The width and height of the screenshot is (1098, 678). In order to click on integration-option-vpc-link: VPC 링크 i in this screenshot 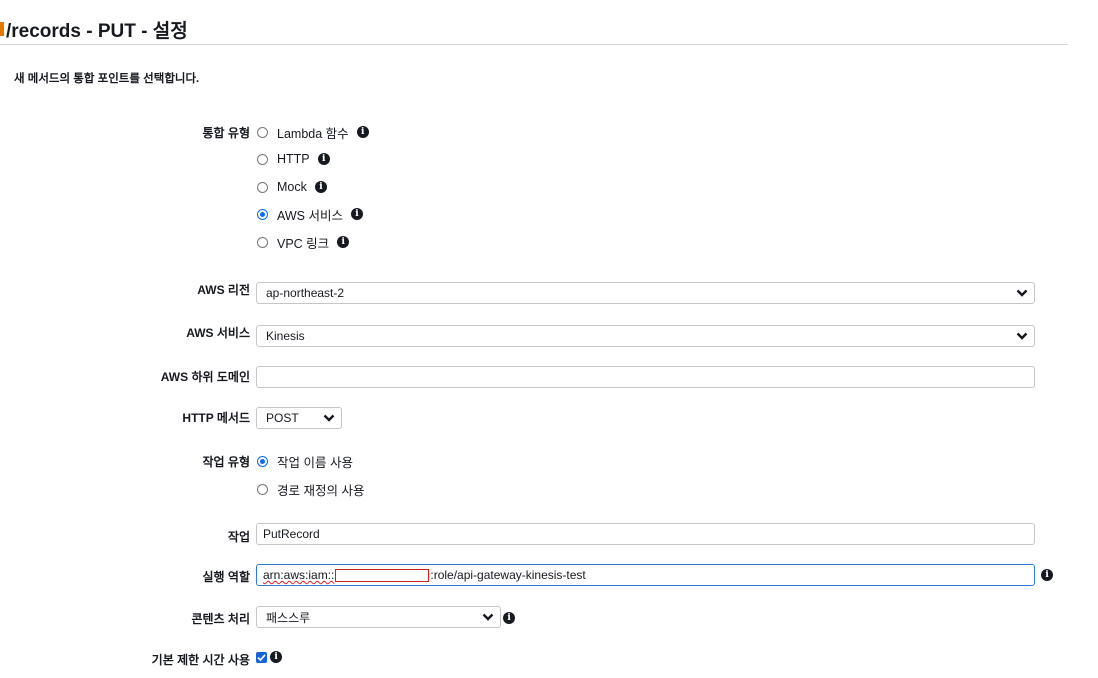, I will do `click(303, 242)`.